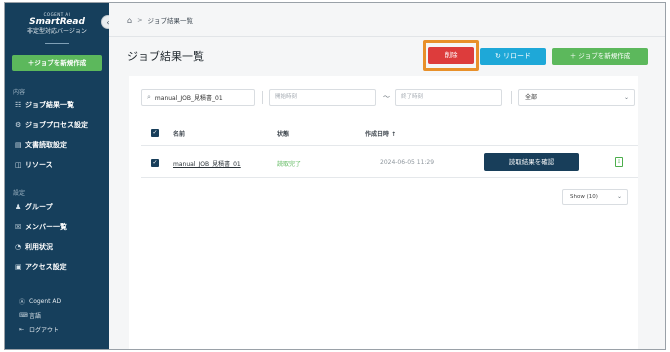  I want to click on sidebar-item-label: メンバー一覧, so click(46, 227).